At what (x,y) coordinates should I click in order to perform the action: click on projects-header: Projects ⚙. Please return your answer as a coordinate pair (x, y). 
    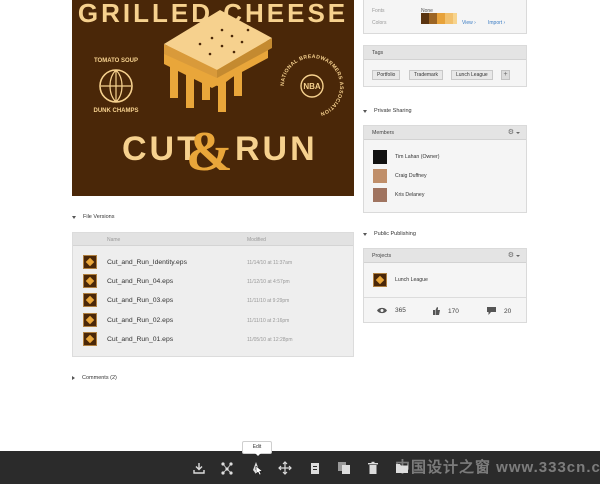
    Looking at the image, I should click on (445, 256).